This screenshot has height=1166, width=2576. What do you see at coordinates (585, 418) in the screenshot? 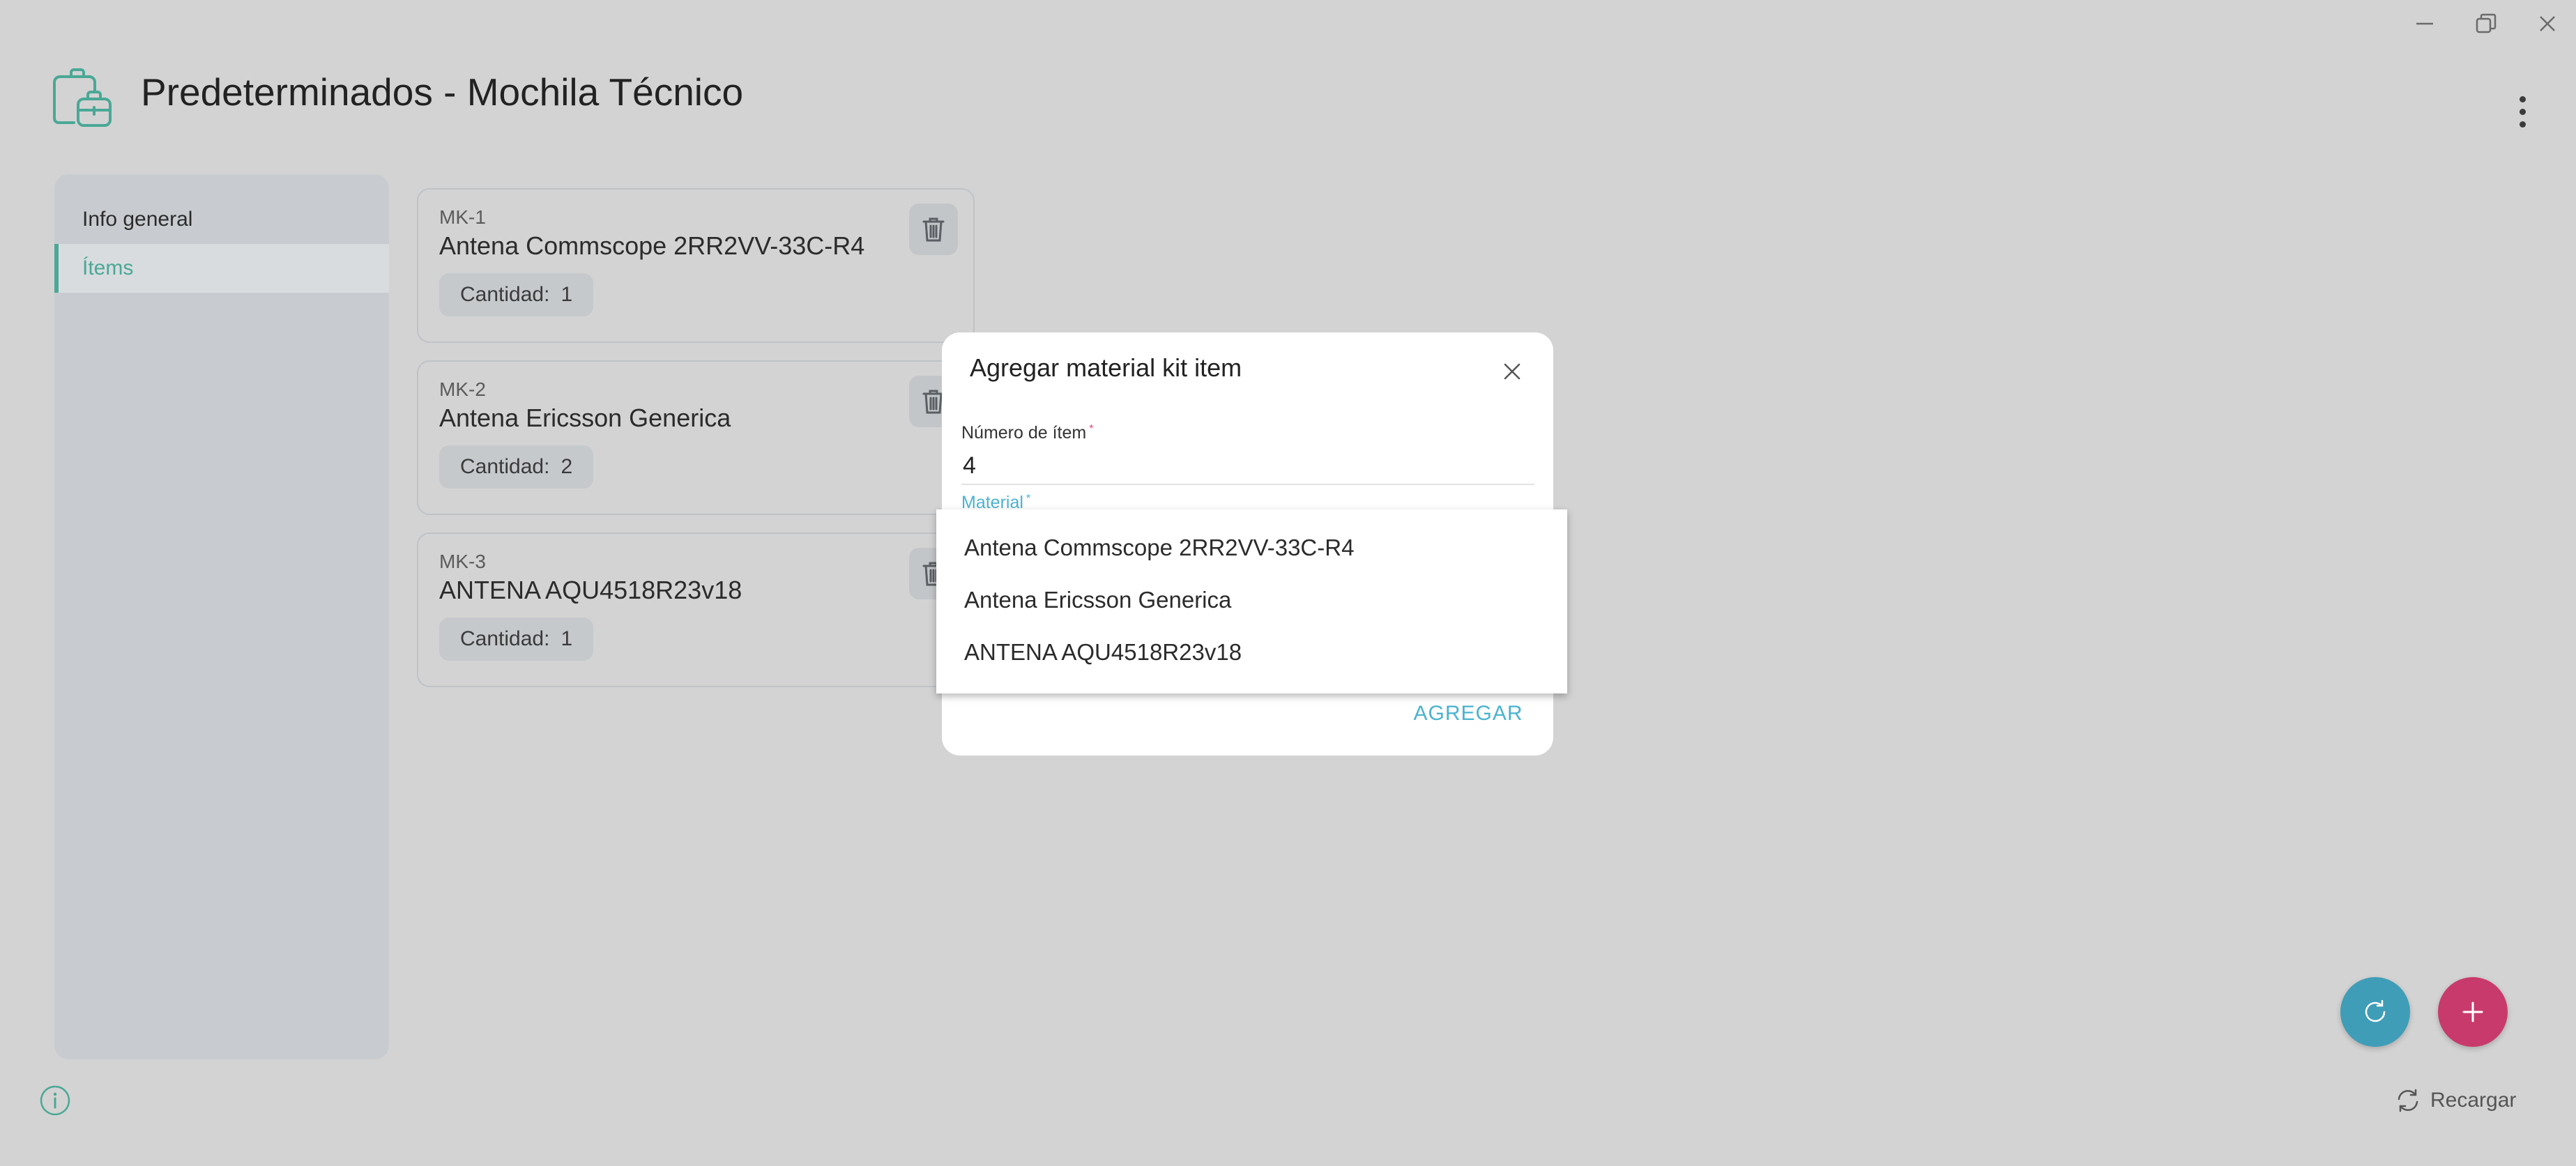
I see `item-name: Antena Ericsson Generica` at bounding box center [585, 418].